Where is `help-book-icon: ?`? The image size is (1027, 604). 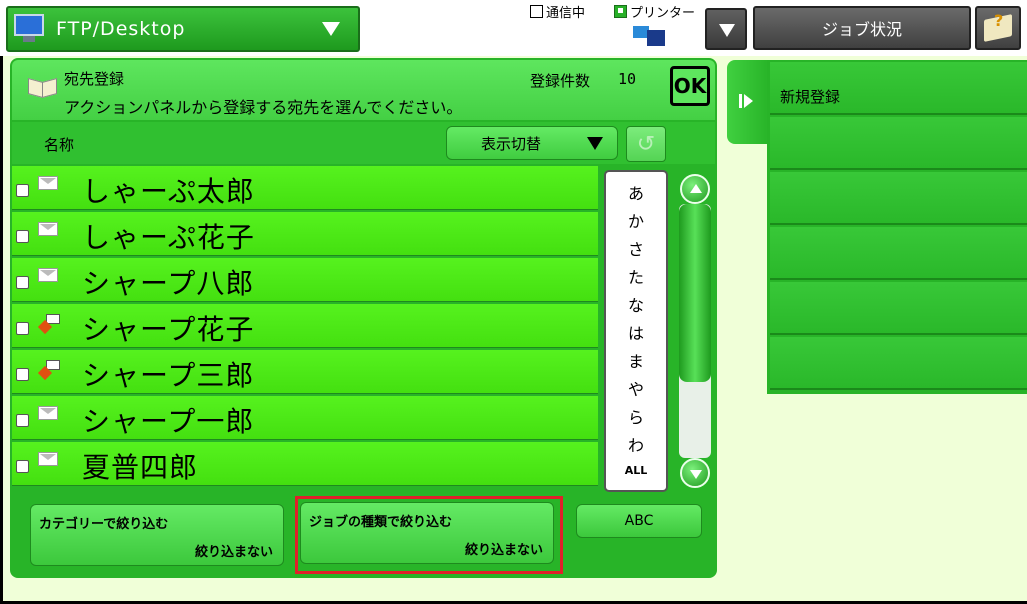
help-book-icon: ? is located at coordinates (998, 26).